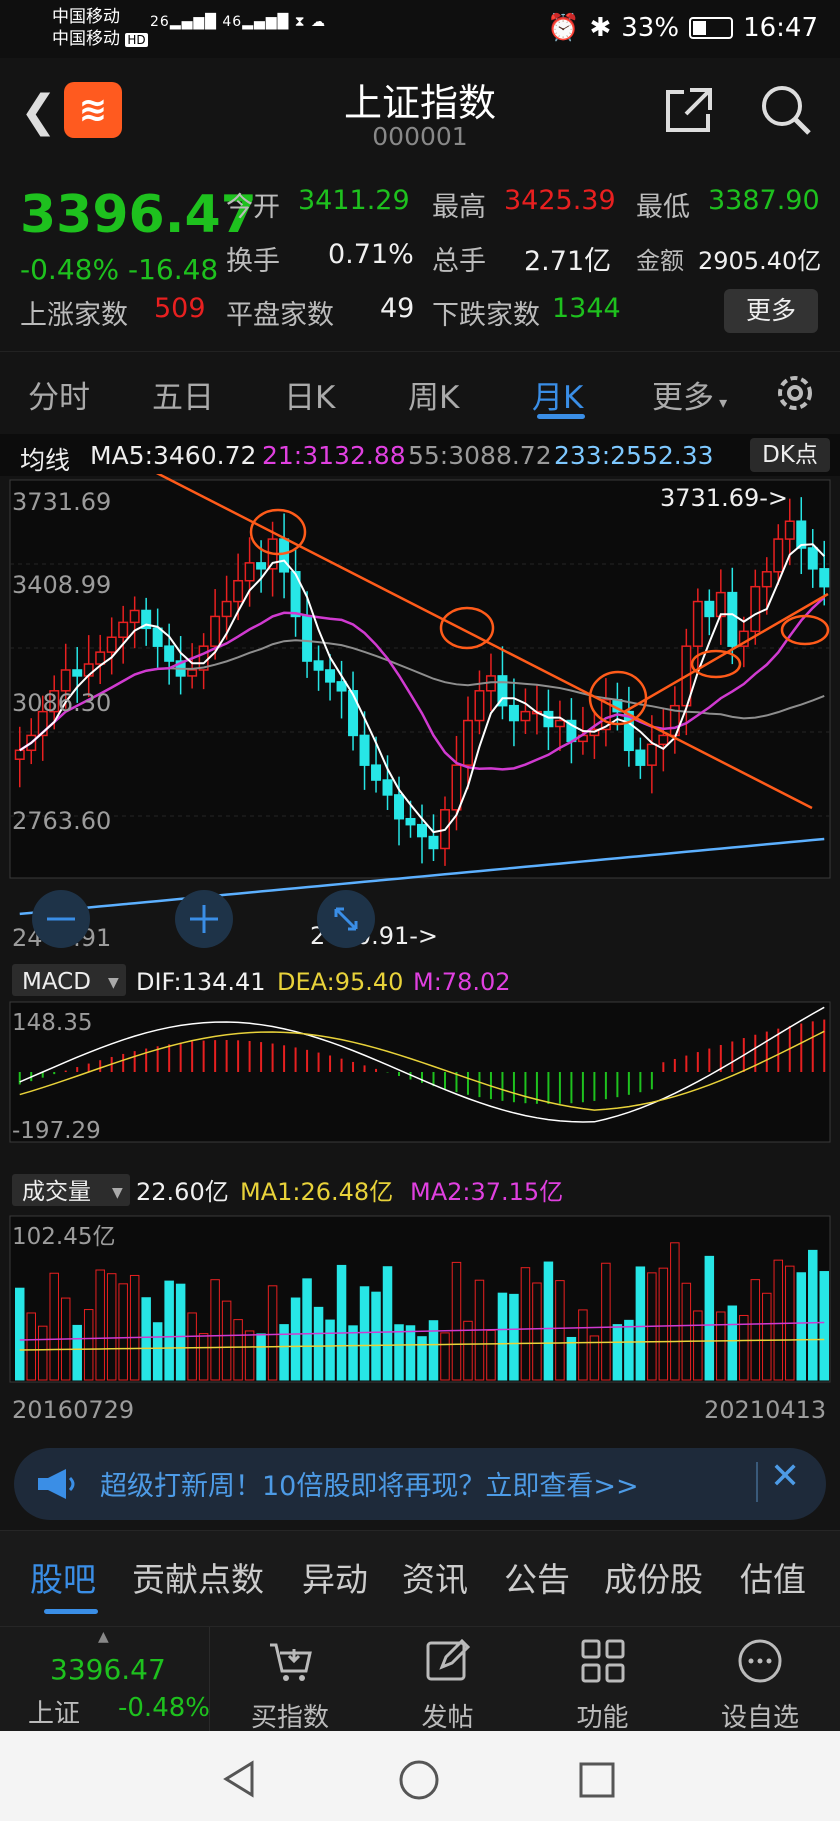  What do you see at coordinates (290, 1680) in the screenshot?
I see `buy-index-button: 买指数` at bounding box center [290, 1680].